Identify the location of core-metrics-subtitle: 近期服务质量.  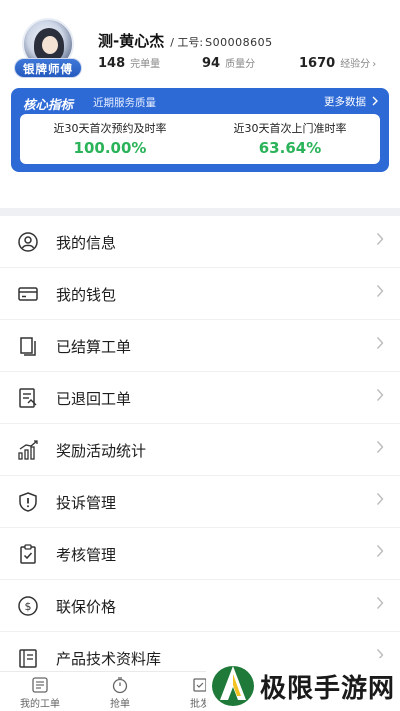
(124, 103).